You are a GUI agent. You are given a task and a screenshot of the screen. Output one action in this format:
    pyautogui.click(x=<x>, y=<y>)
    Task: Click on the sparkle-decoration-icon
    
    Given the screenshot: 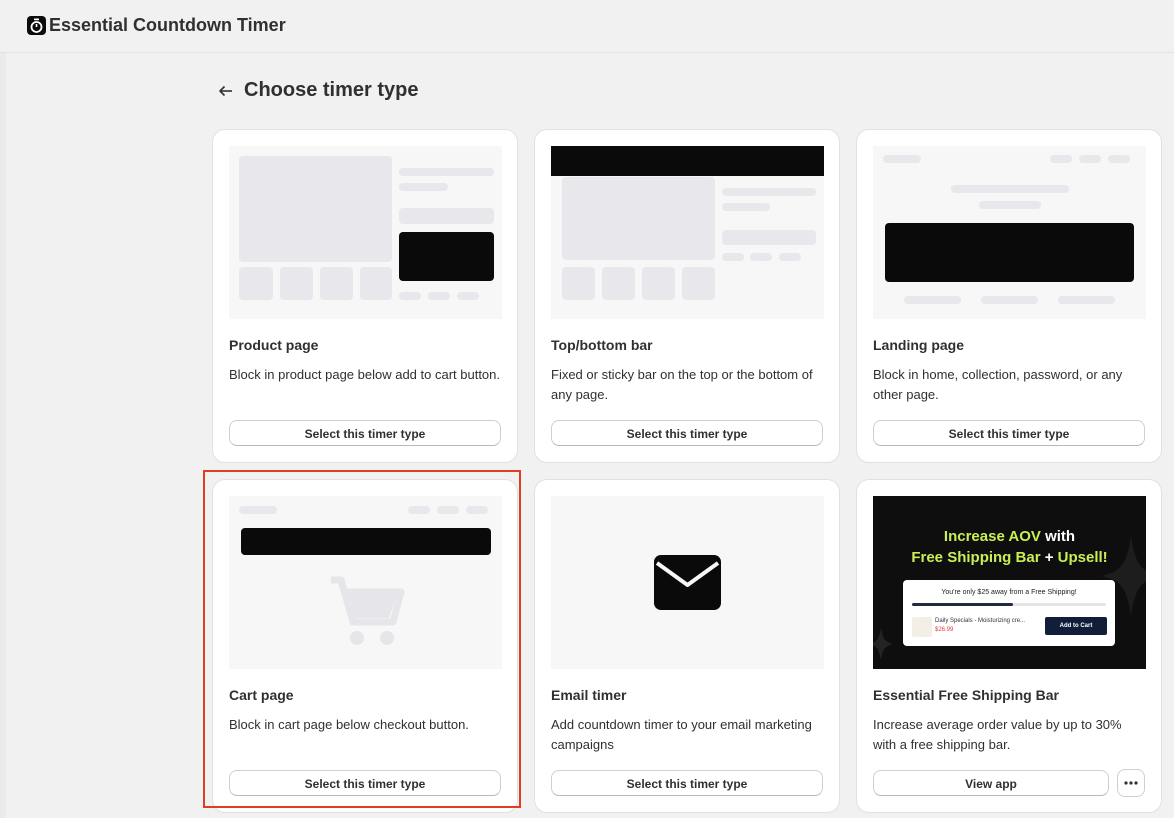 What is the action you would take?
    pyautogui.click(x=883, y=644)
    